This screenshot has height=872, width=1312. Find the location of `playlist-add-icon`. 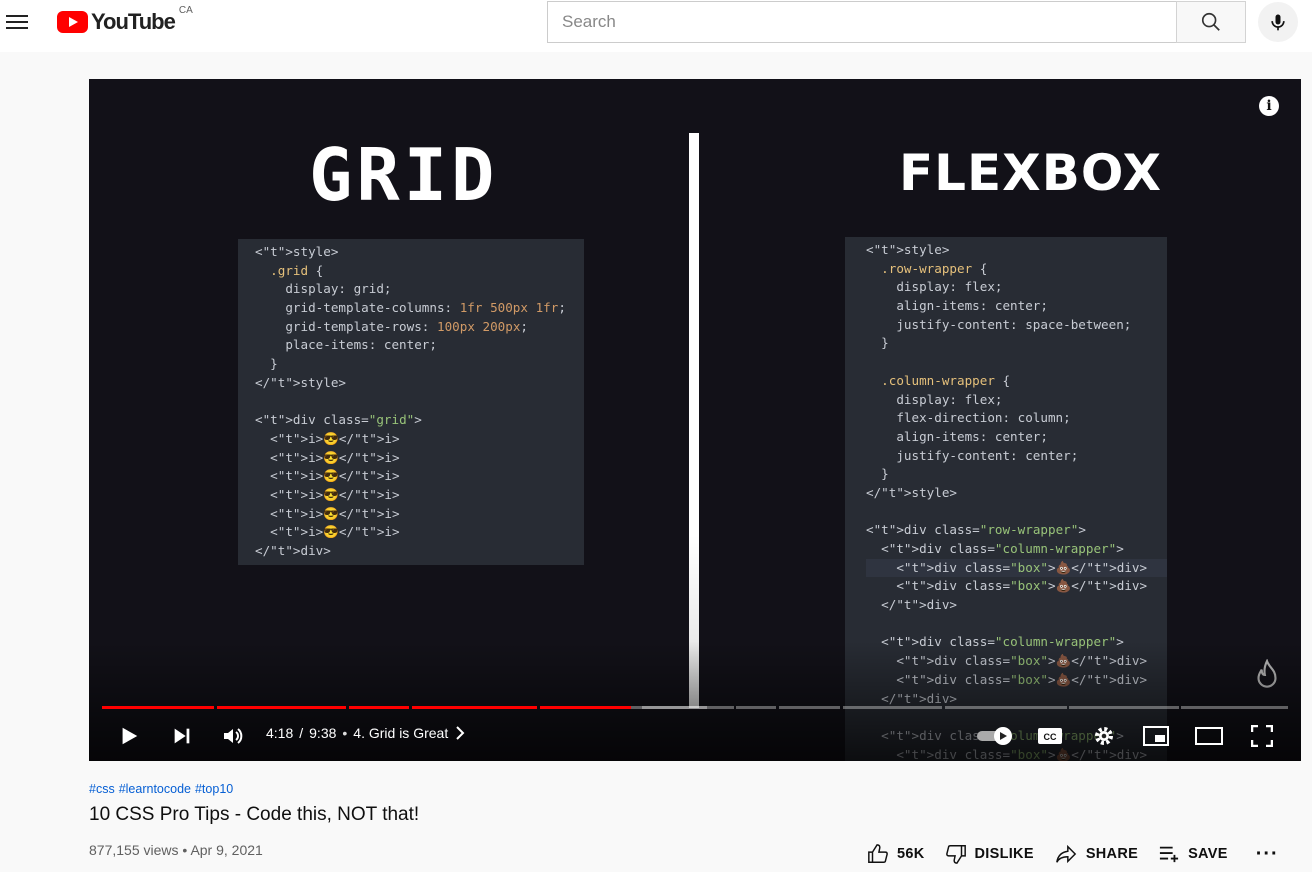

playlist-add-icon is located at coordinates (1169, 854).